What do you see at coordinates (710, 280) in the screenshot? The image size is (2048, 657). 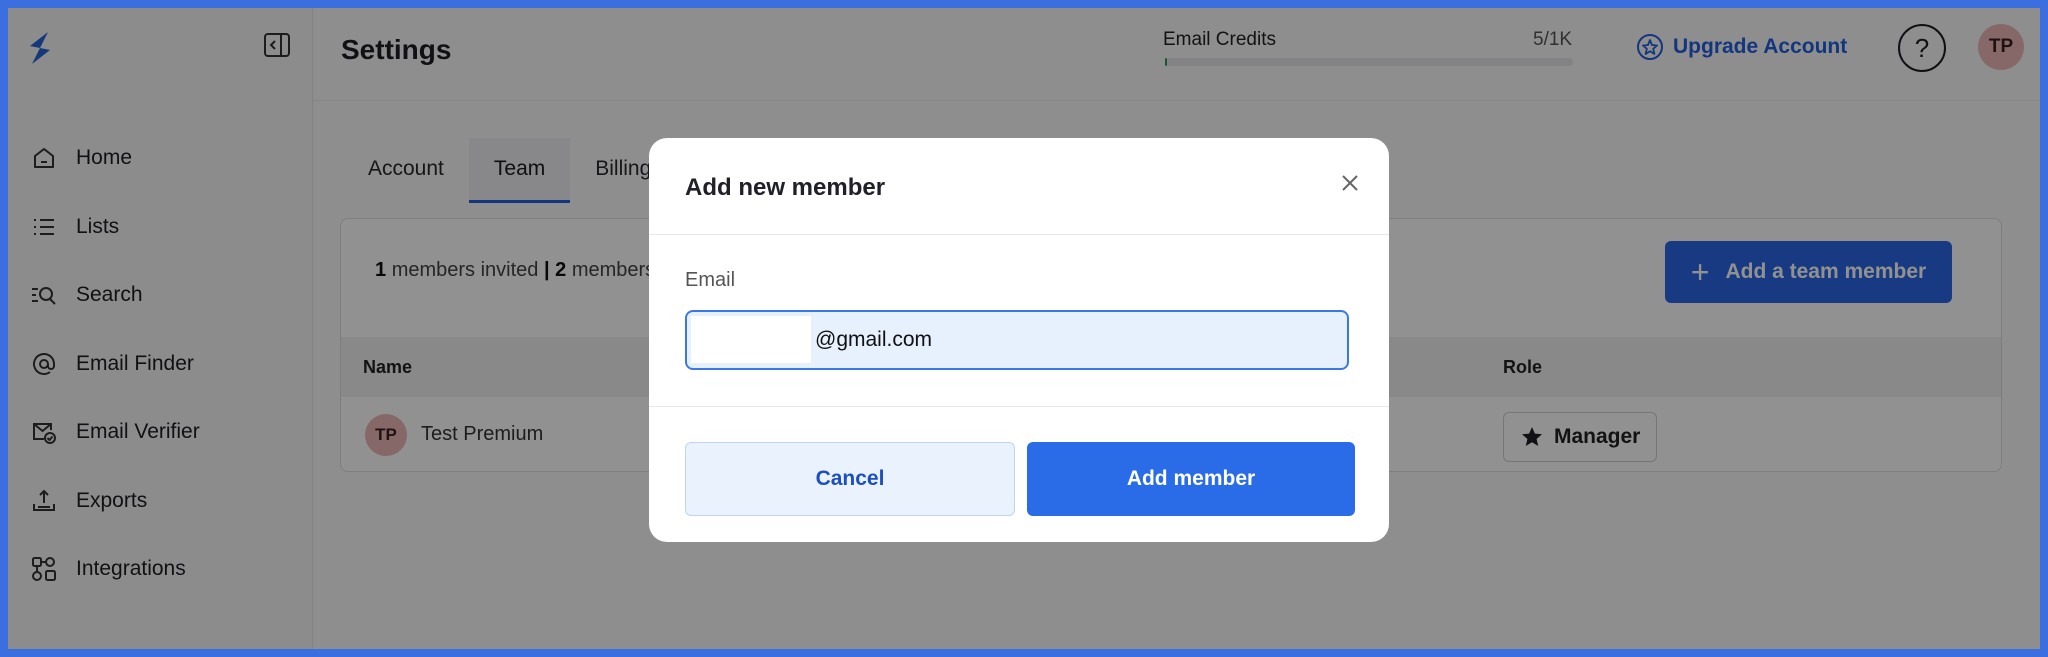 I see `email-field-label: Email` at bounding box center [710, 280].